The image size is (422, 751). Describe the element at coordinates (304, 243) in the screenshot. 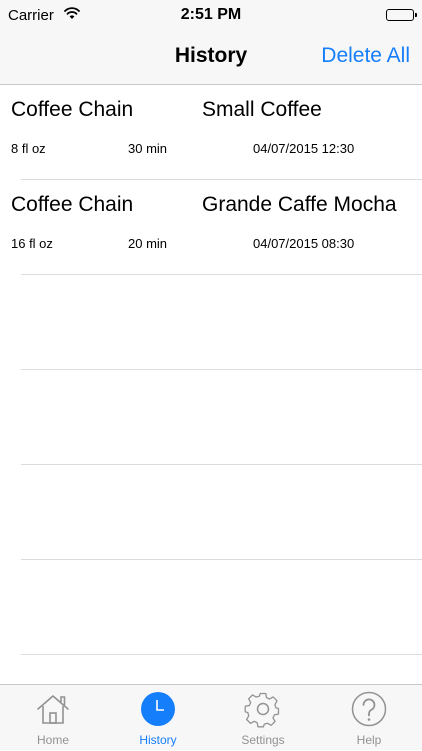

I see `row-datetime: 04/07/2015 08:30` at that location.